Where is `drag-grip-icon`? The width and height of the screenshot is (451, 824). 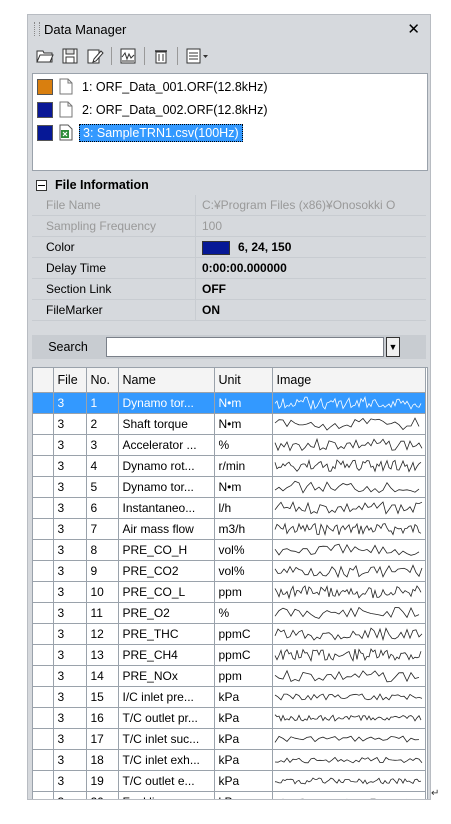
drag-grip-icon is located at coordinates (37, 29).